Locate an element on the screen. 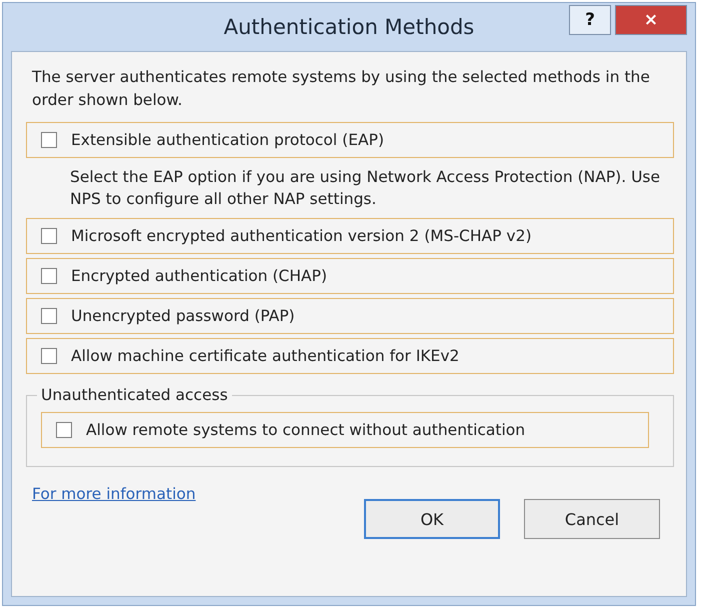  dialog-button: OK is located at coordinates (432, 519).